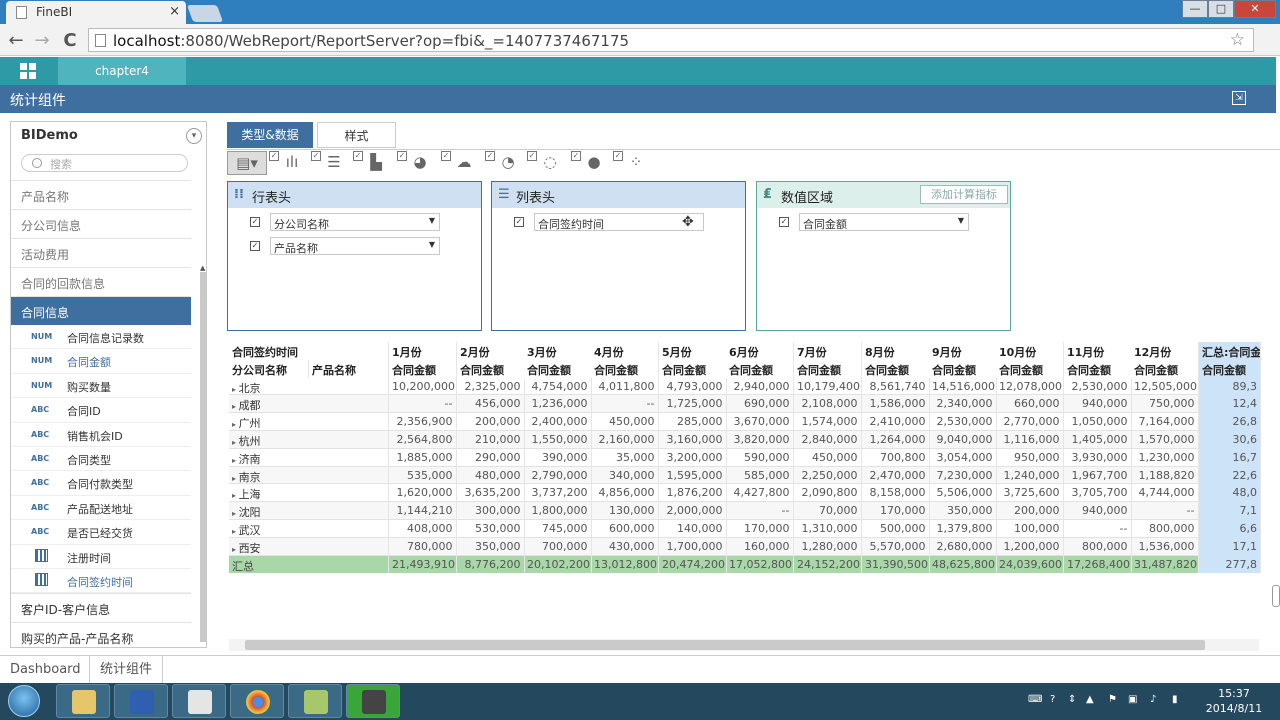 This screenshot has height=720, width=1280. What do you see at coordinates (355, 246) in the screenshot?
I see `dimension-dropdown: 产品名称 ▼` at bounding box center [355, 246].